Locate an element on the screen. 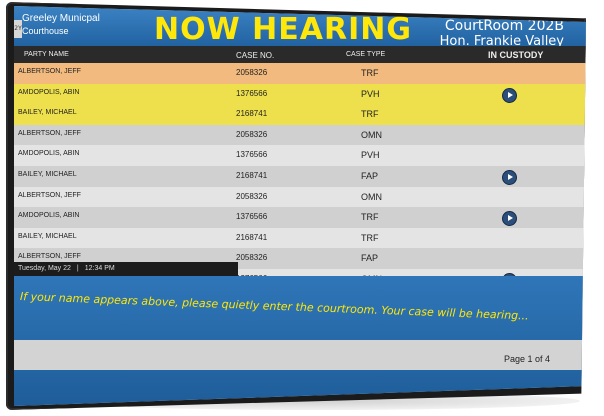 The height and width of the screenshot is (416, 604). column-case-no: CASE NO. is located at coordinates (255, 55).